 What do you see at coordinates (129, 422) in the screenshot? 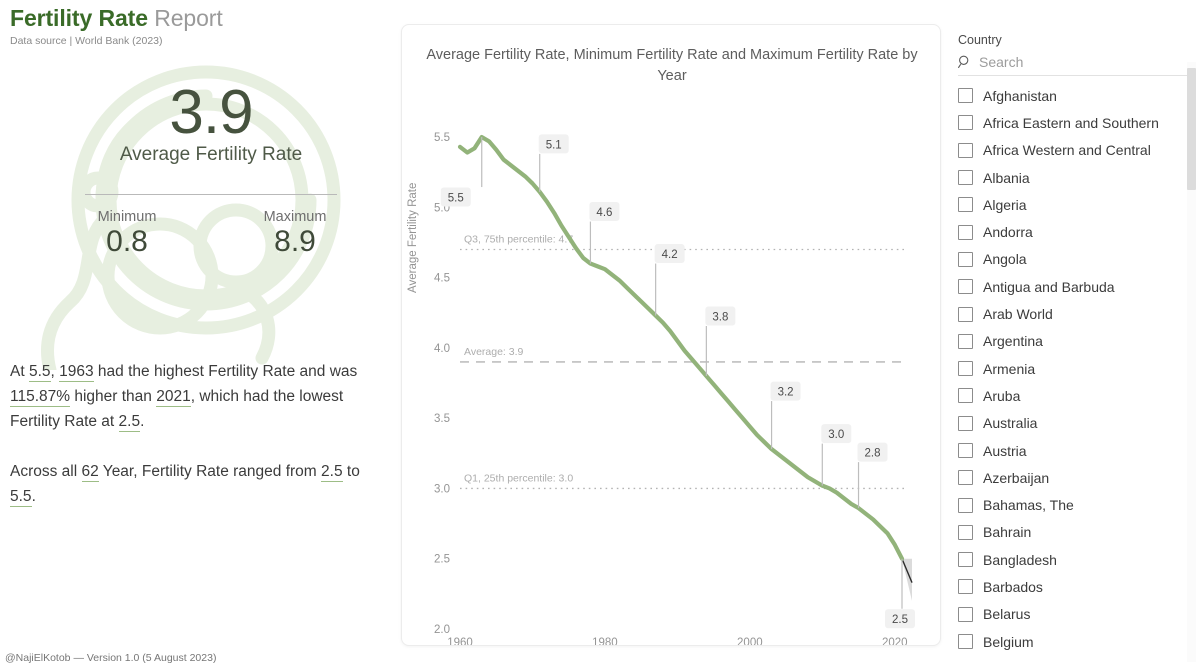
I see `narr-p1-lowest-value: 2.5` at bounding box center [129, 422].